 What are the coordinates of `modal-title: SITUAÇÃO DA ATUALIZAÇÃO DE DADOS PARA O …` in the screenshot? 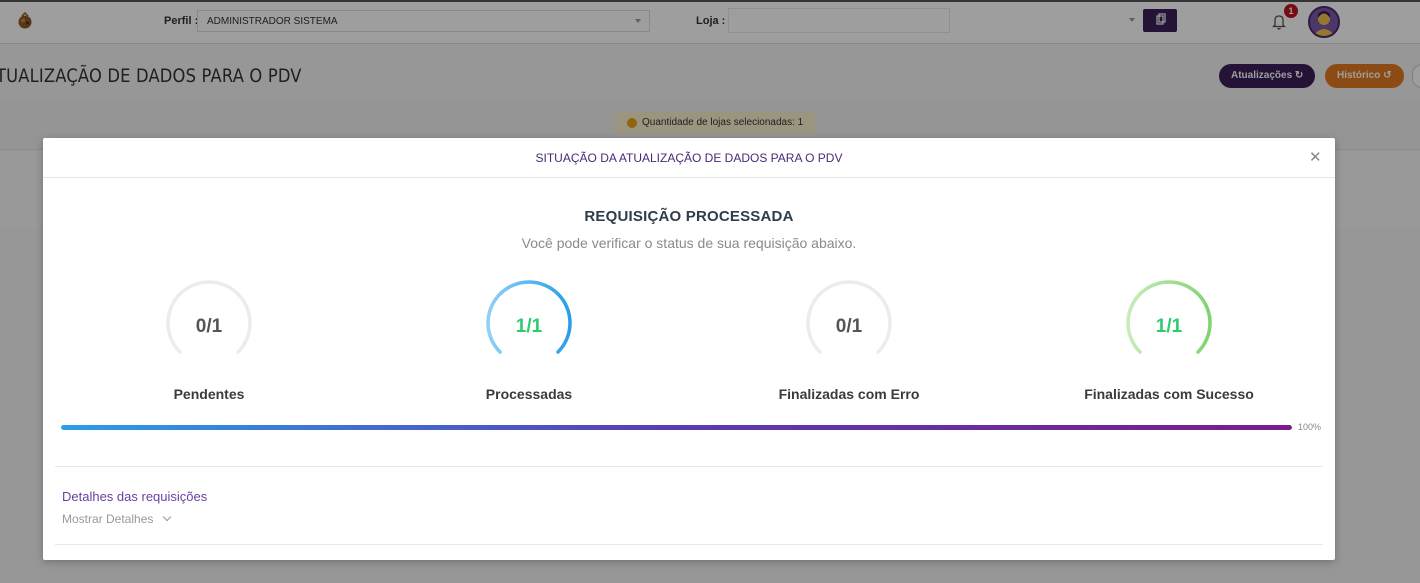 It's located at (689, 158).